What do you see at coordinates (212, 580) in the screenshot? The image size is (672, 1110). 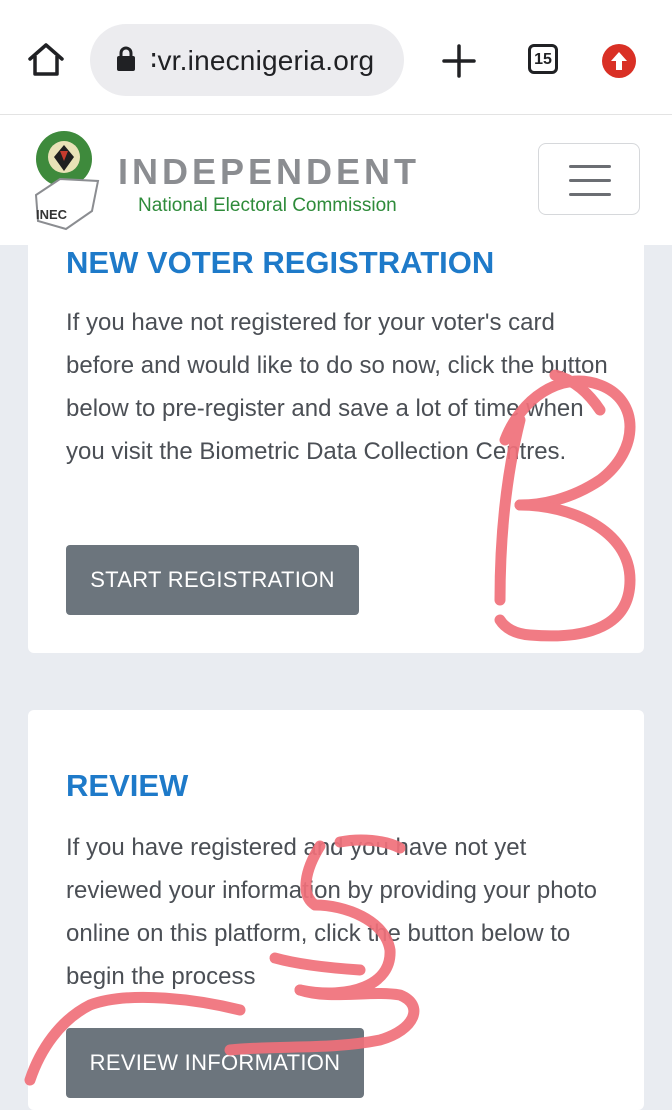 I see `start-registration-button: START REGISTRATION` at bounding box center [212, 580].